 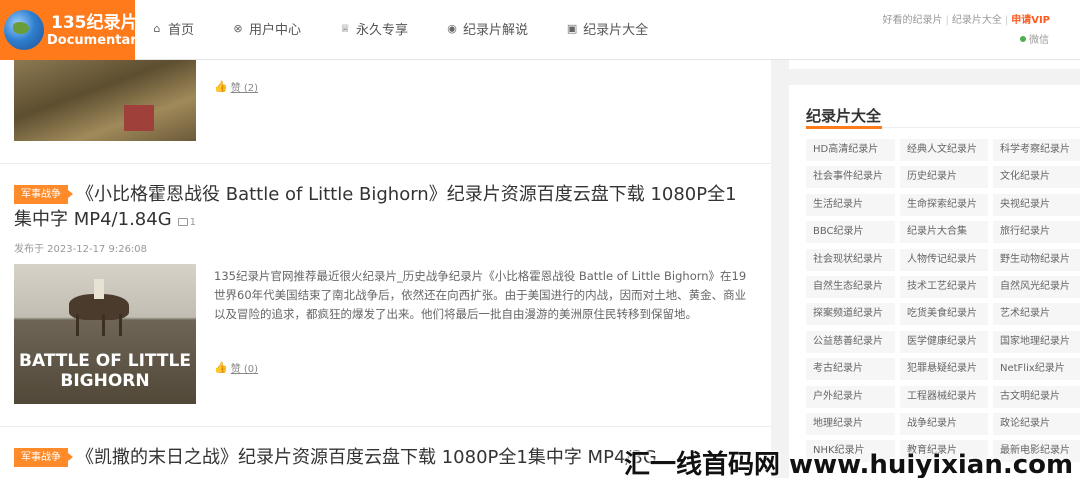 What do you see at coordinates (850, 369) in the screenshot?
I see `tag-link: 考古纪录片` at bounding box center [850, 369].